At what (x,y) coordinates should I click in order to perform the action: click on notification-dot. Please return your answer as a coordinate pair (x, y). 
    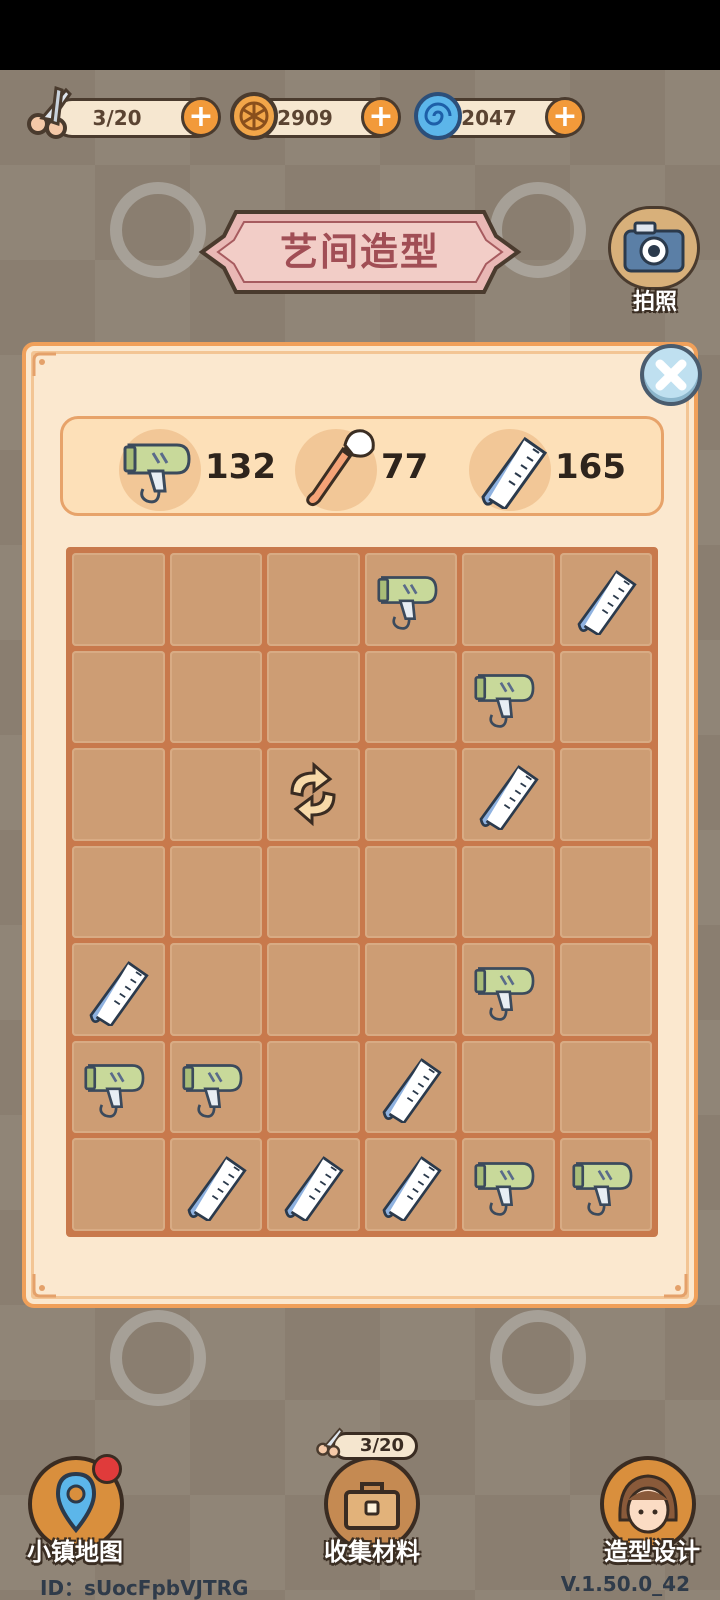
    Looking at the image, I should click on (107, 1469).